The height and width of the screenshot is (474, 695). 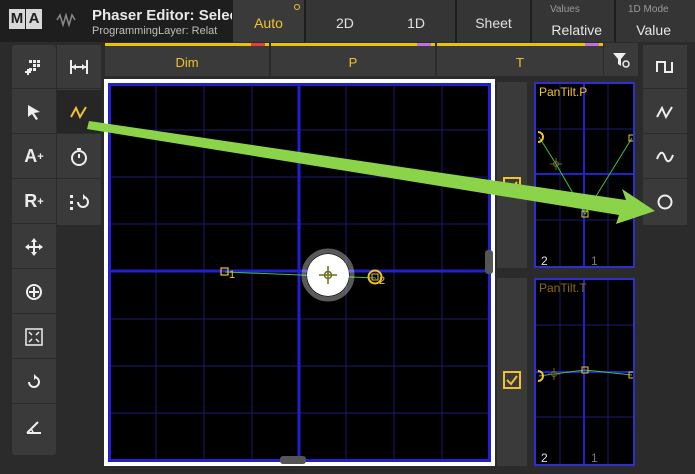 I want to click on select-tool-button, so click(x=34, y=112).